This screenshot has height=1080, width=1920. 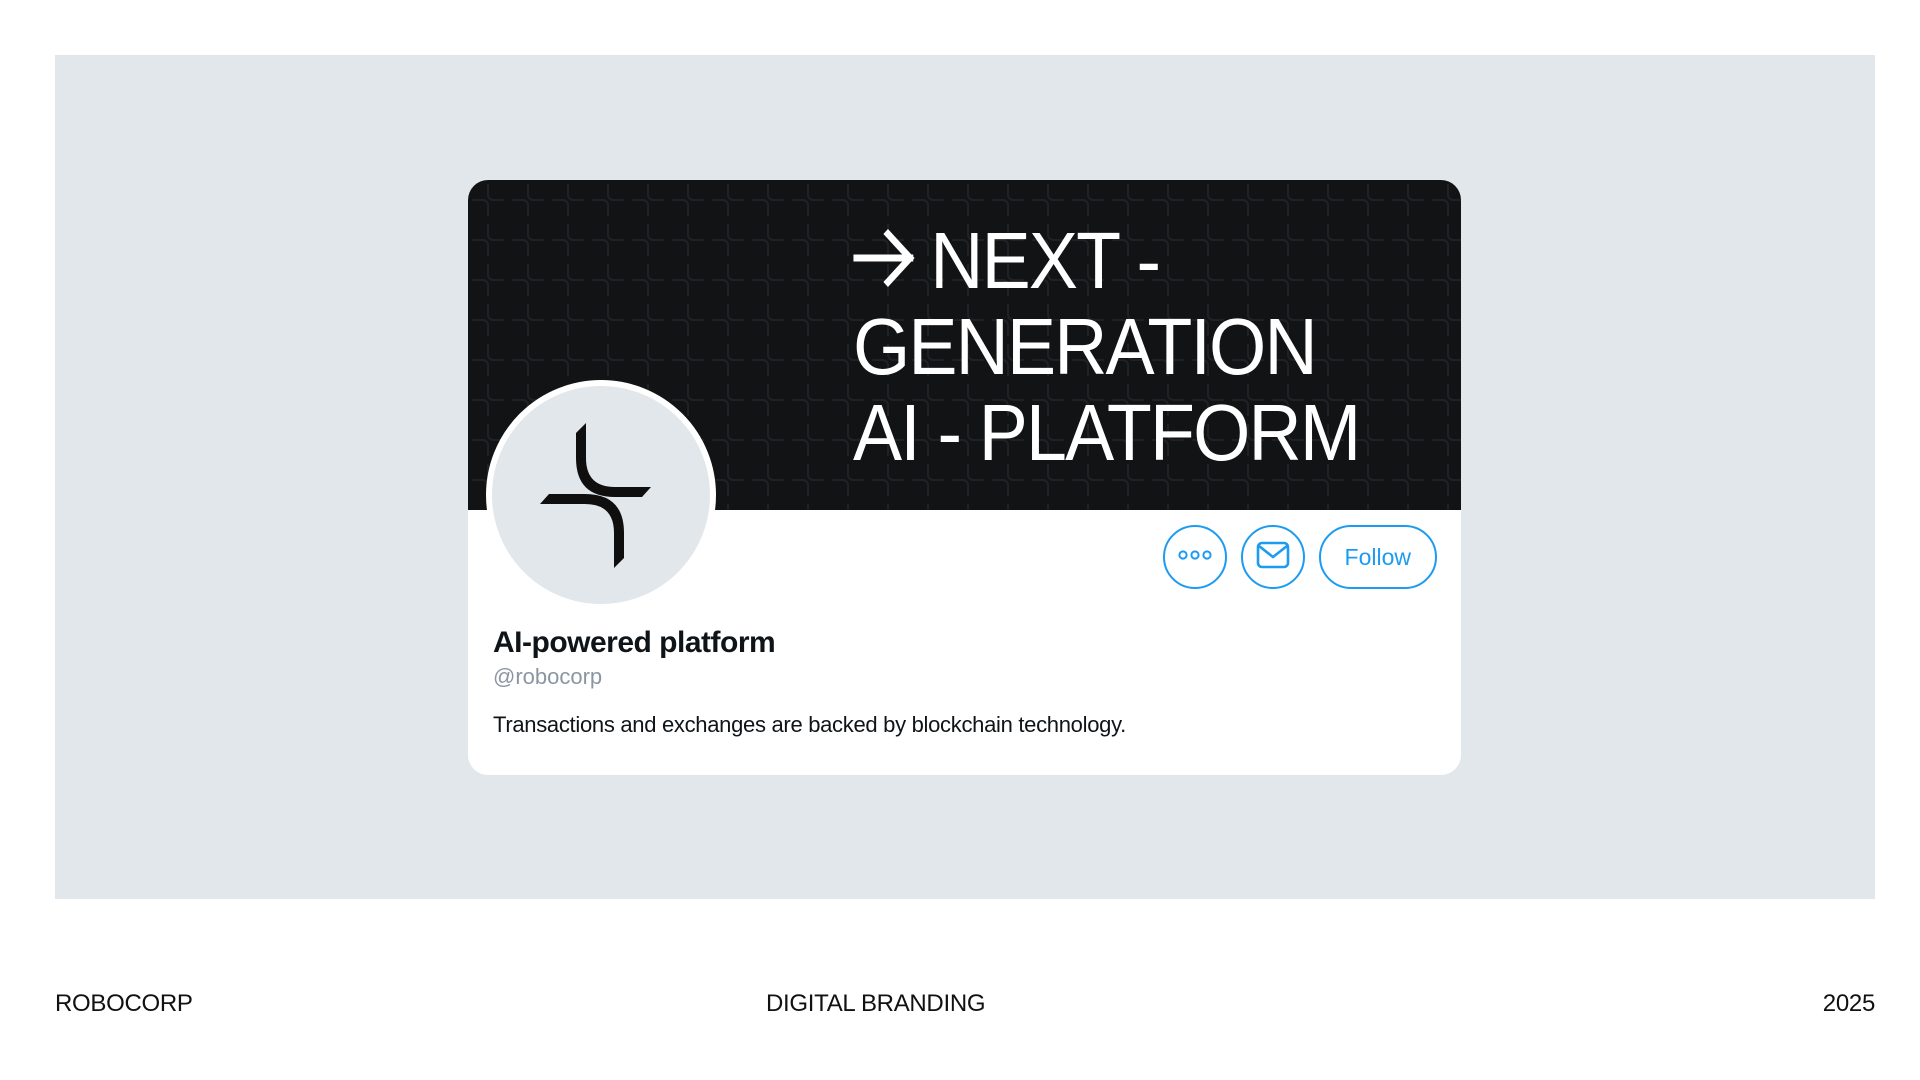 What do you see at coordinates (1107, 432) in the screenshot?
I see `headline-line-3: AI - PLATFORM` at bounding box center [1107, 432].